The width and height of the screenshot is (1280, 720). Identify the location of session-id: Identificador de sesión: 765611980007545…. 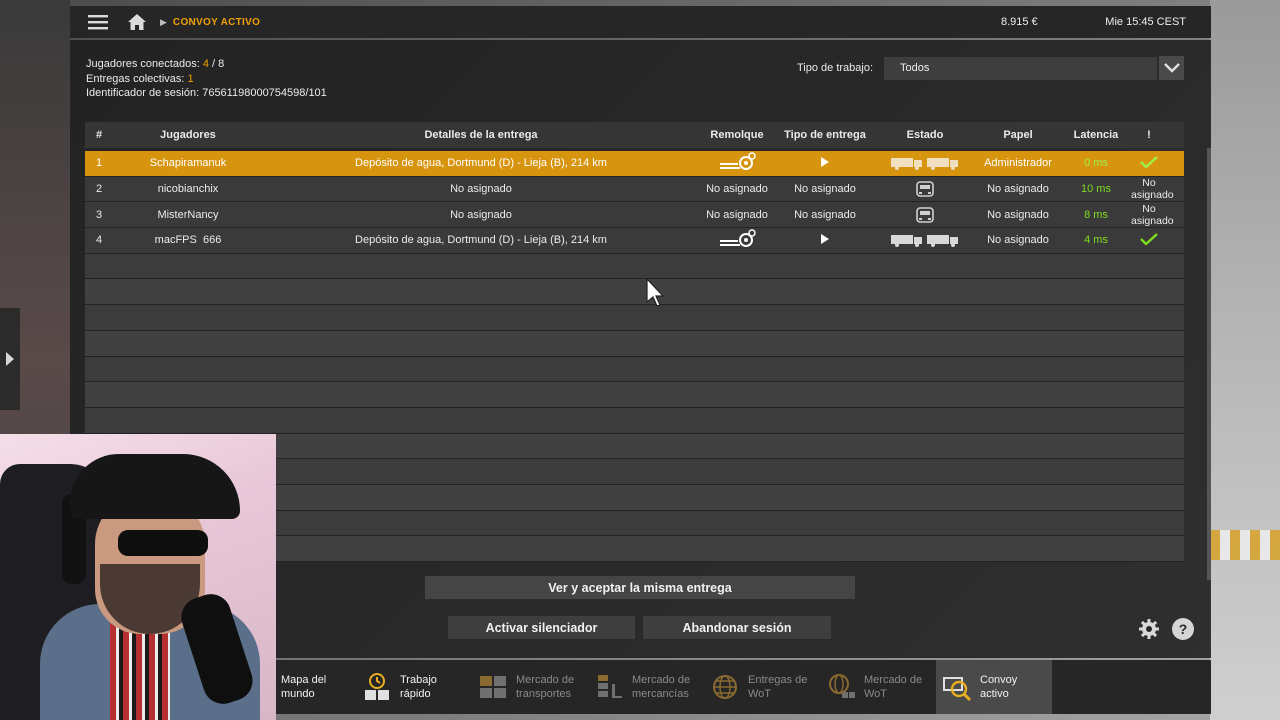
(206, 93).